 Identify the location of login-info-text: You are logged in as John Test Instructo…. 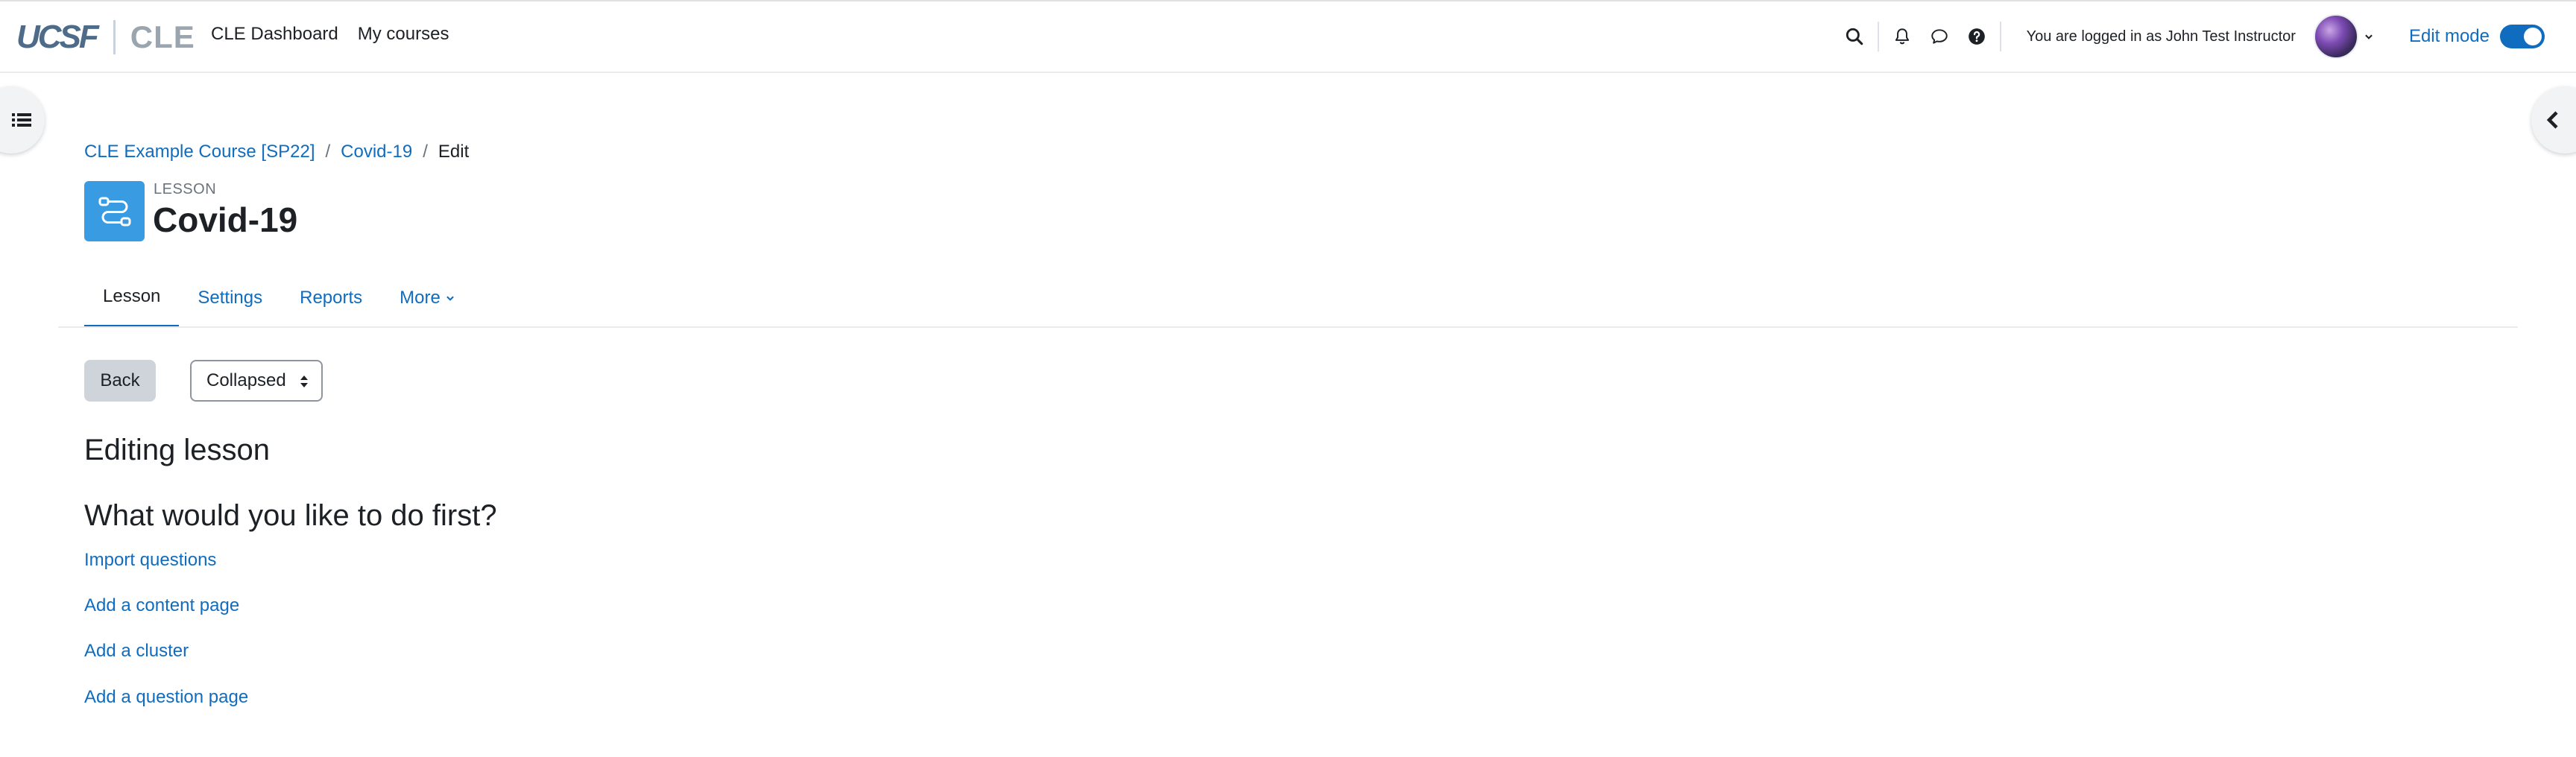
(2161, 36).